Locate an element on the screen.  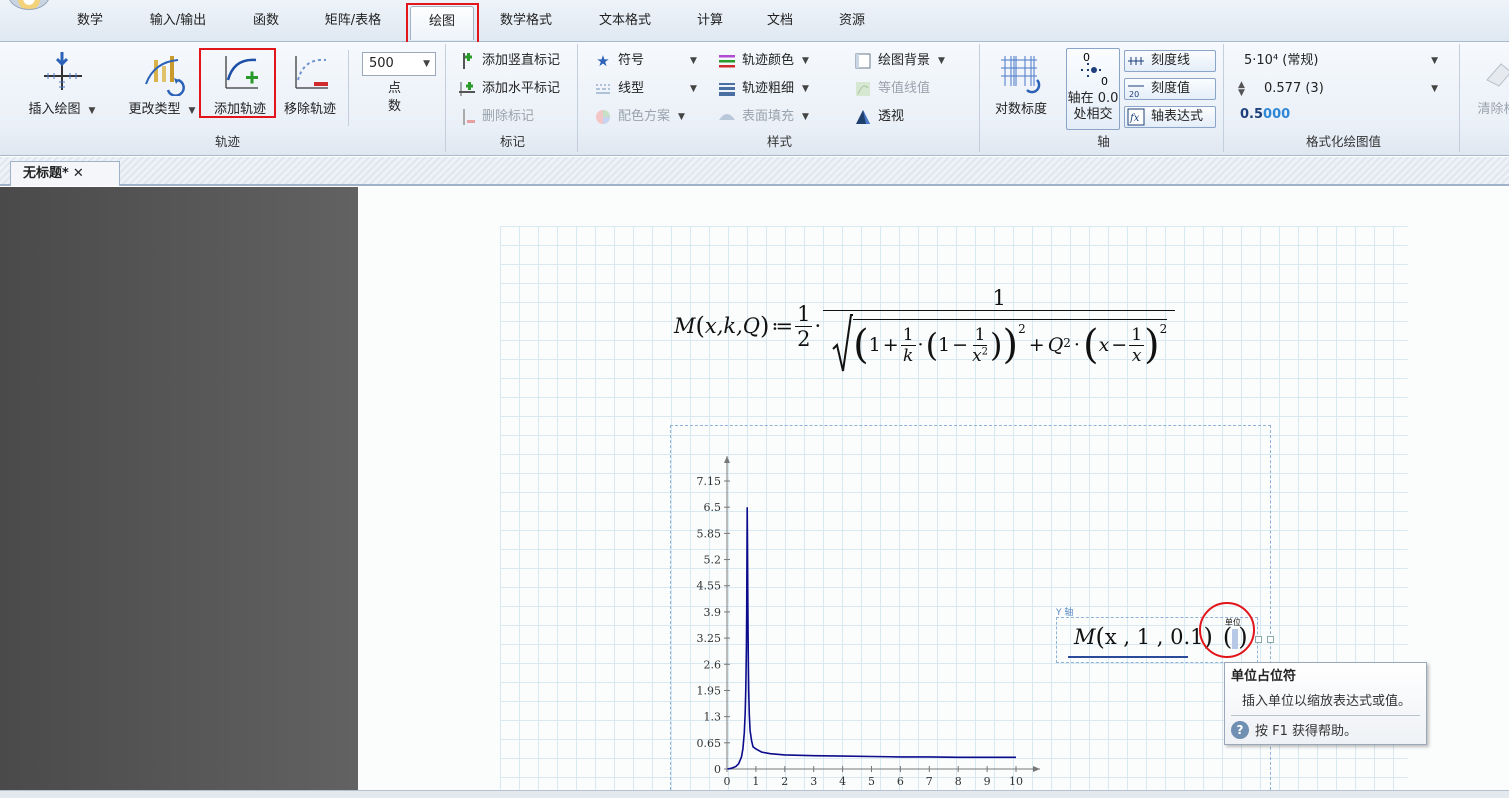
x-tick-label: 3 is located at coordinates (813, 781).